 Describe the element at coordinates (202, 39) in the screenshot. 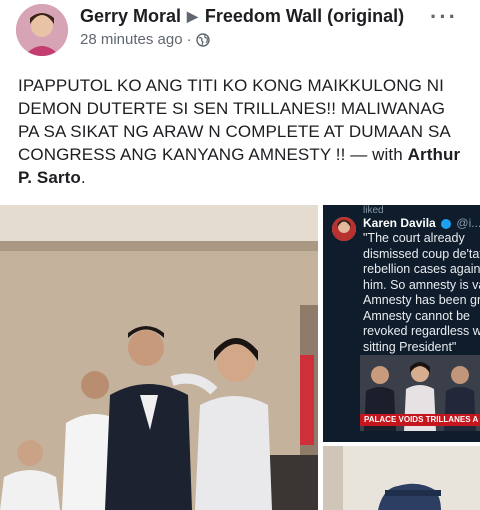

I see `globe-icon` at that location.